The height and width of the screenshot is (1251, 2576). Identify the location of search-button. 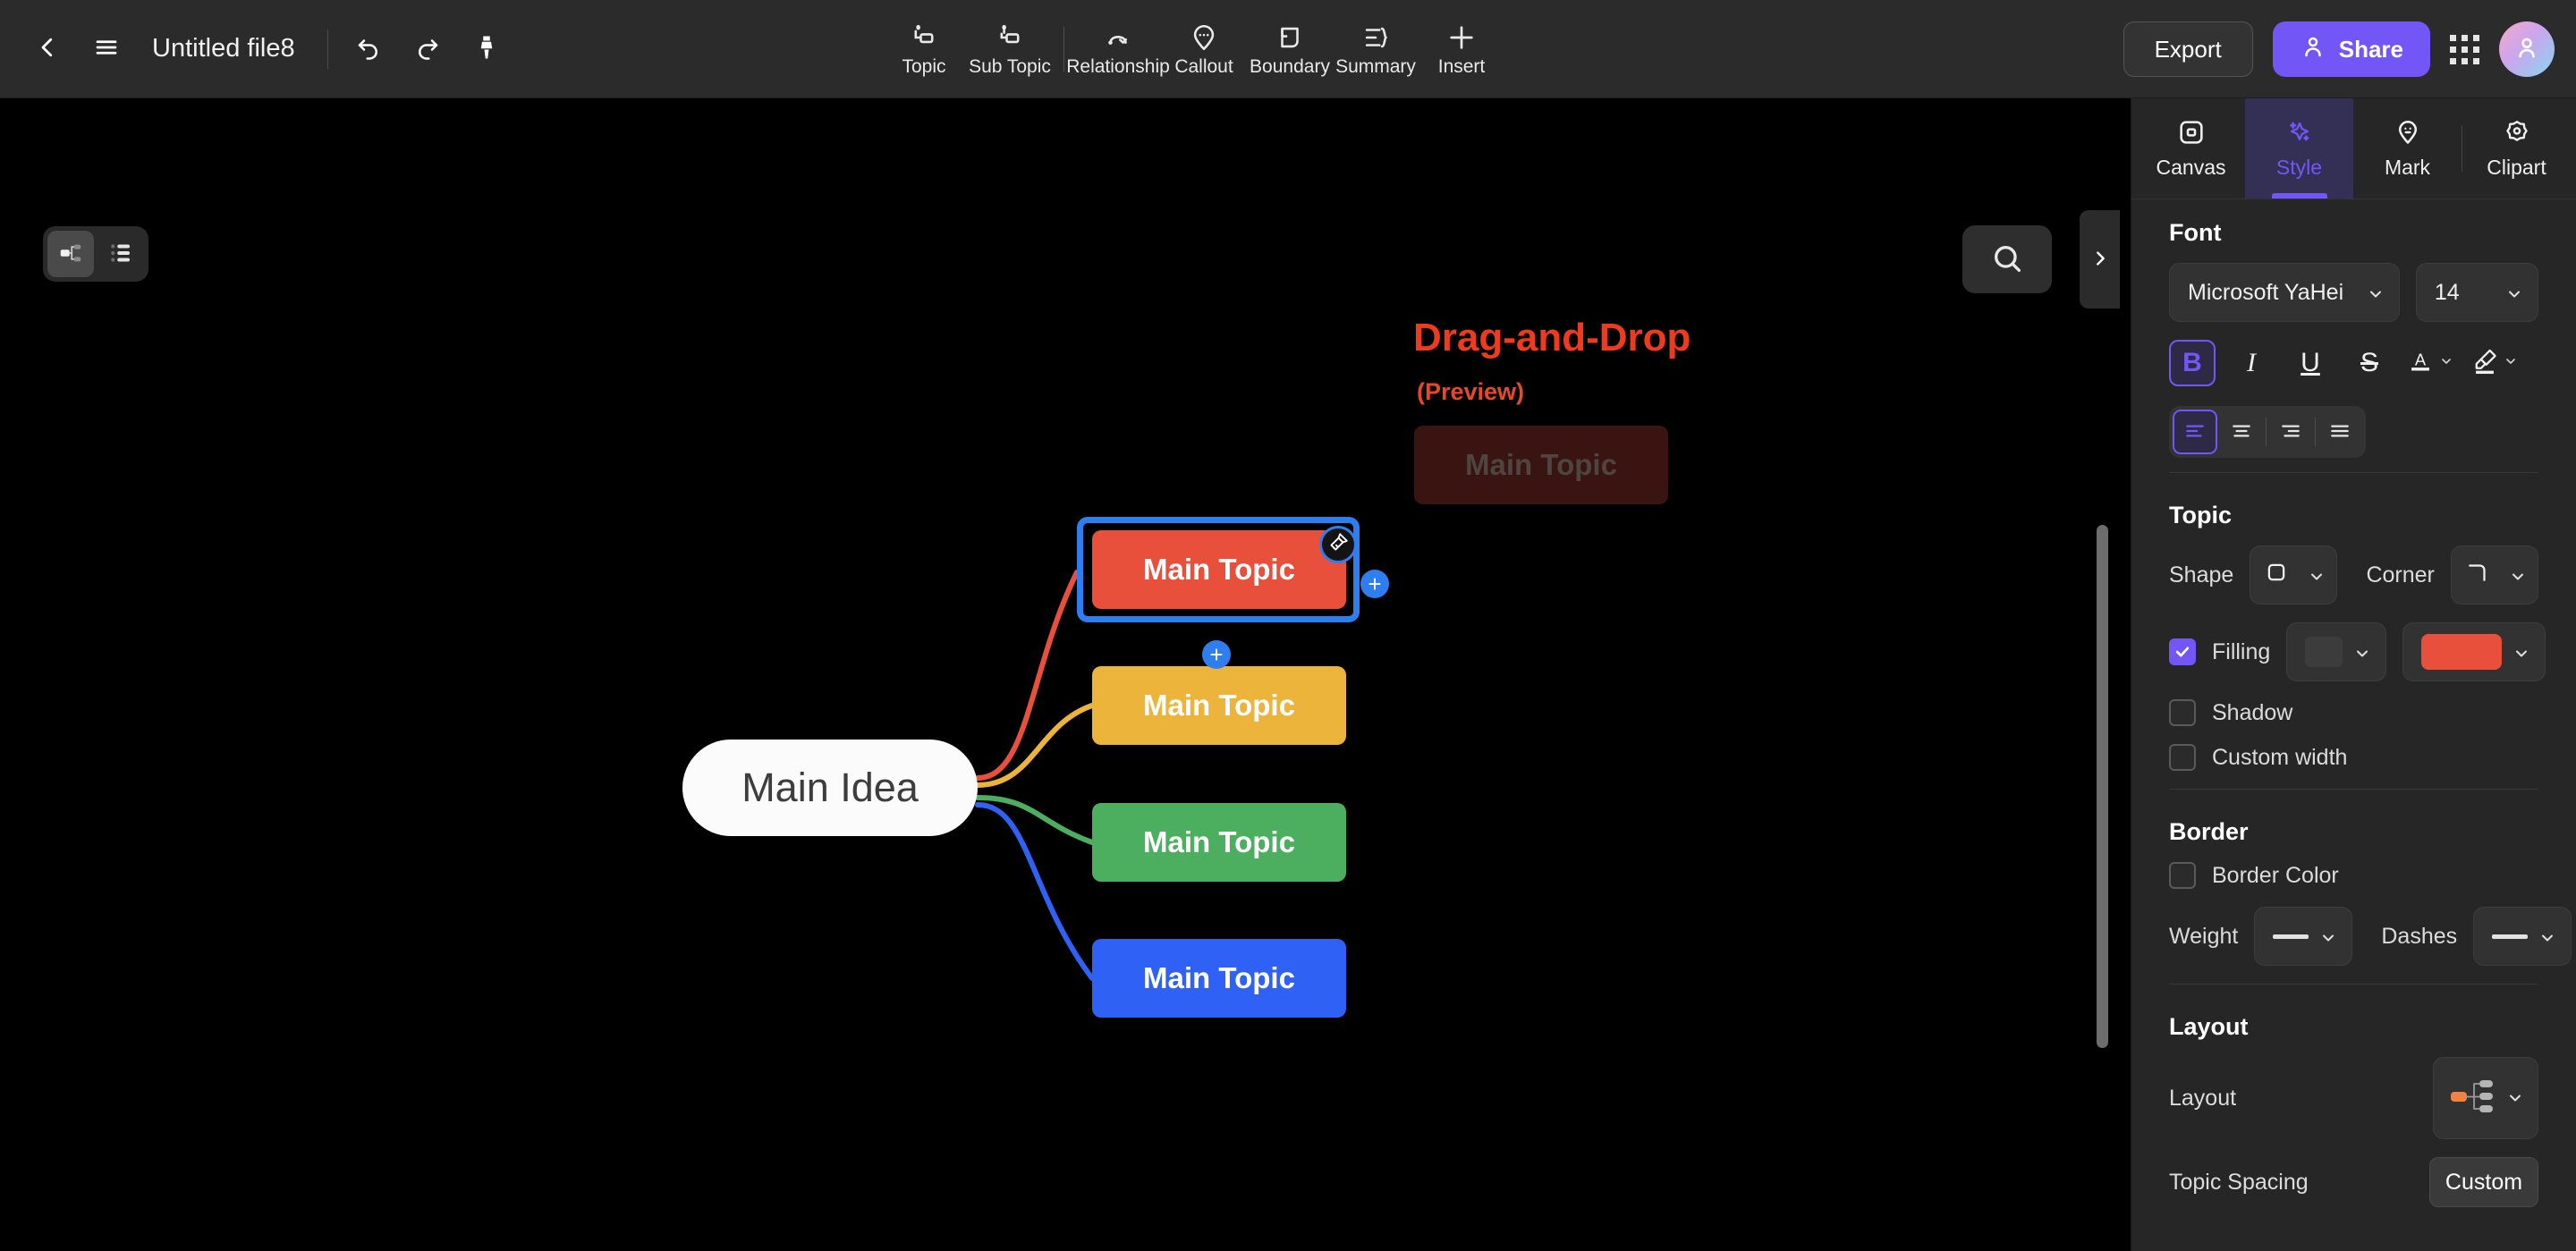
(2007, 259).